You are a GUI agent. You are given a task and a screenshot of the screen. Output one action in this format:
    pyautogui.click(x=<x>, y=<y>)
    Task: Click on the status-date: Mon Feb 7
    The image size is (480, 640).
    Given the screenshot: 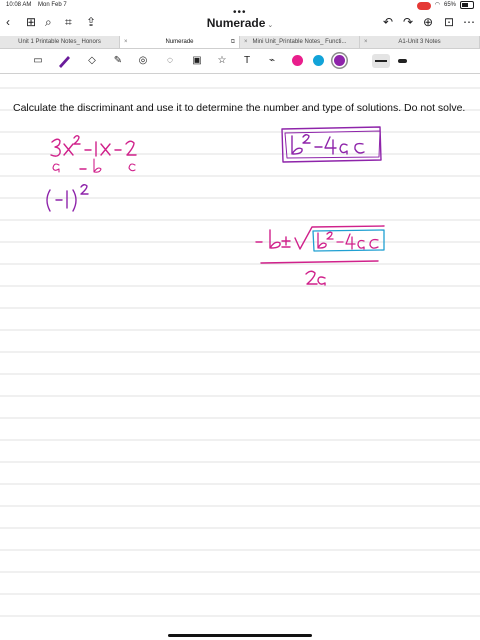 What is the action you would take?
    pyautogui.click(x=52, y=5)
    